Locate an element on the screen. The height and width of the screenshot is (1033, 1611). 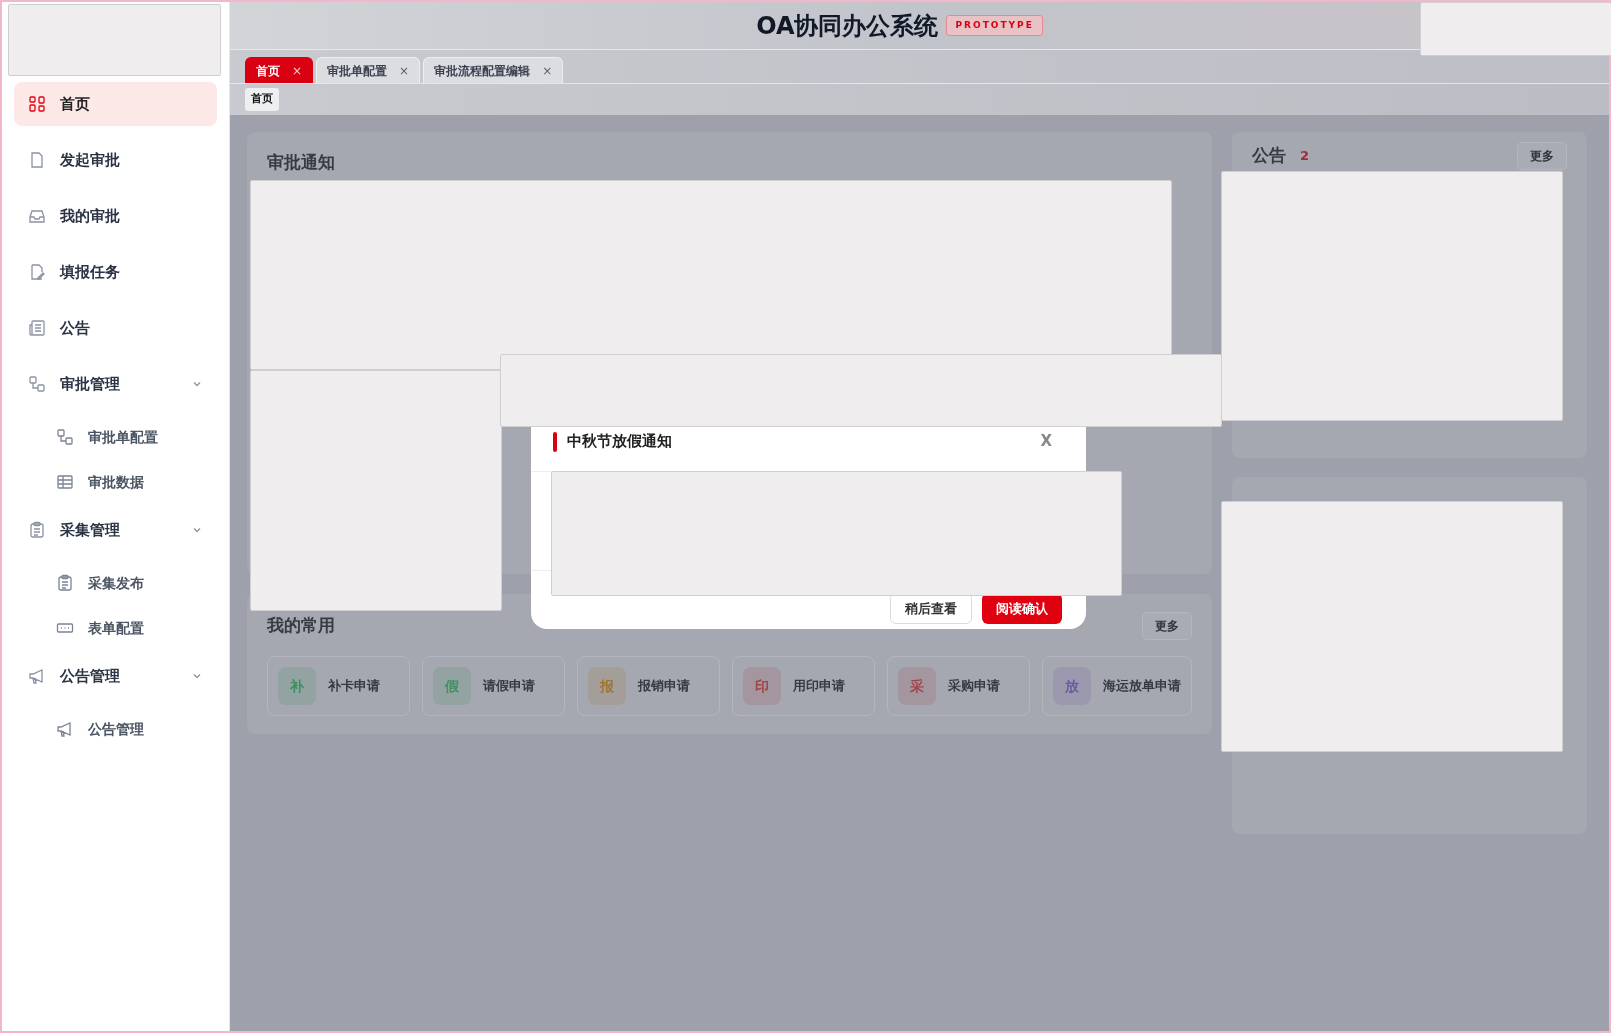
shortcut-glyph: 采 is located at coordinates (917, 686).